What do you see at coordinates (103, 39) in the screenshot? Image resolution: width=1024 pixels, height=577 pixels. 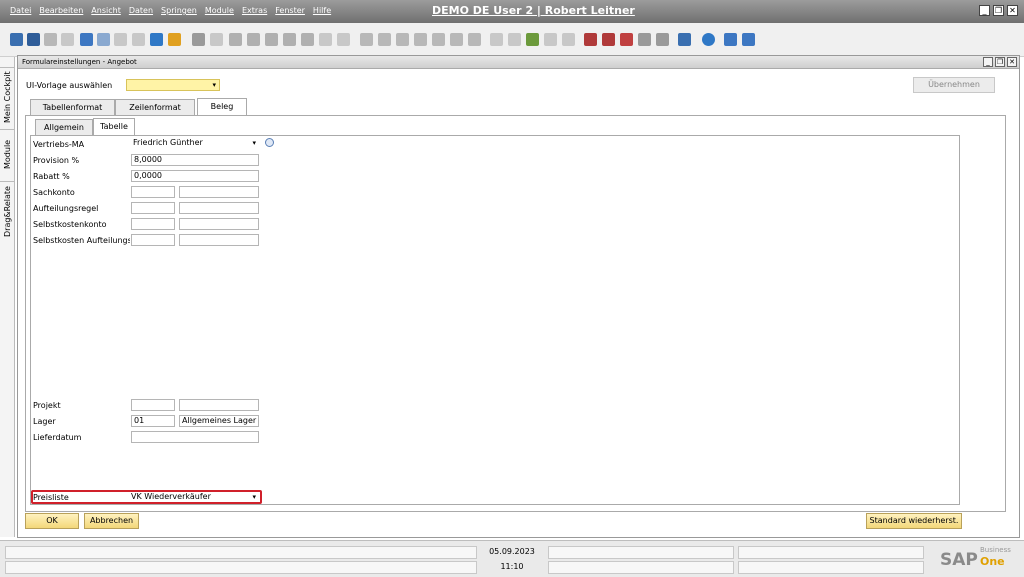 I see `export-icon` at bounding box center [103, 39].